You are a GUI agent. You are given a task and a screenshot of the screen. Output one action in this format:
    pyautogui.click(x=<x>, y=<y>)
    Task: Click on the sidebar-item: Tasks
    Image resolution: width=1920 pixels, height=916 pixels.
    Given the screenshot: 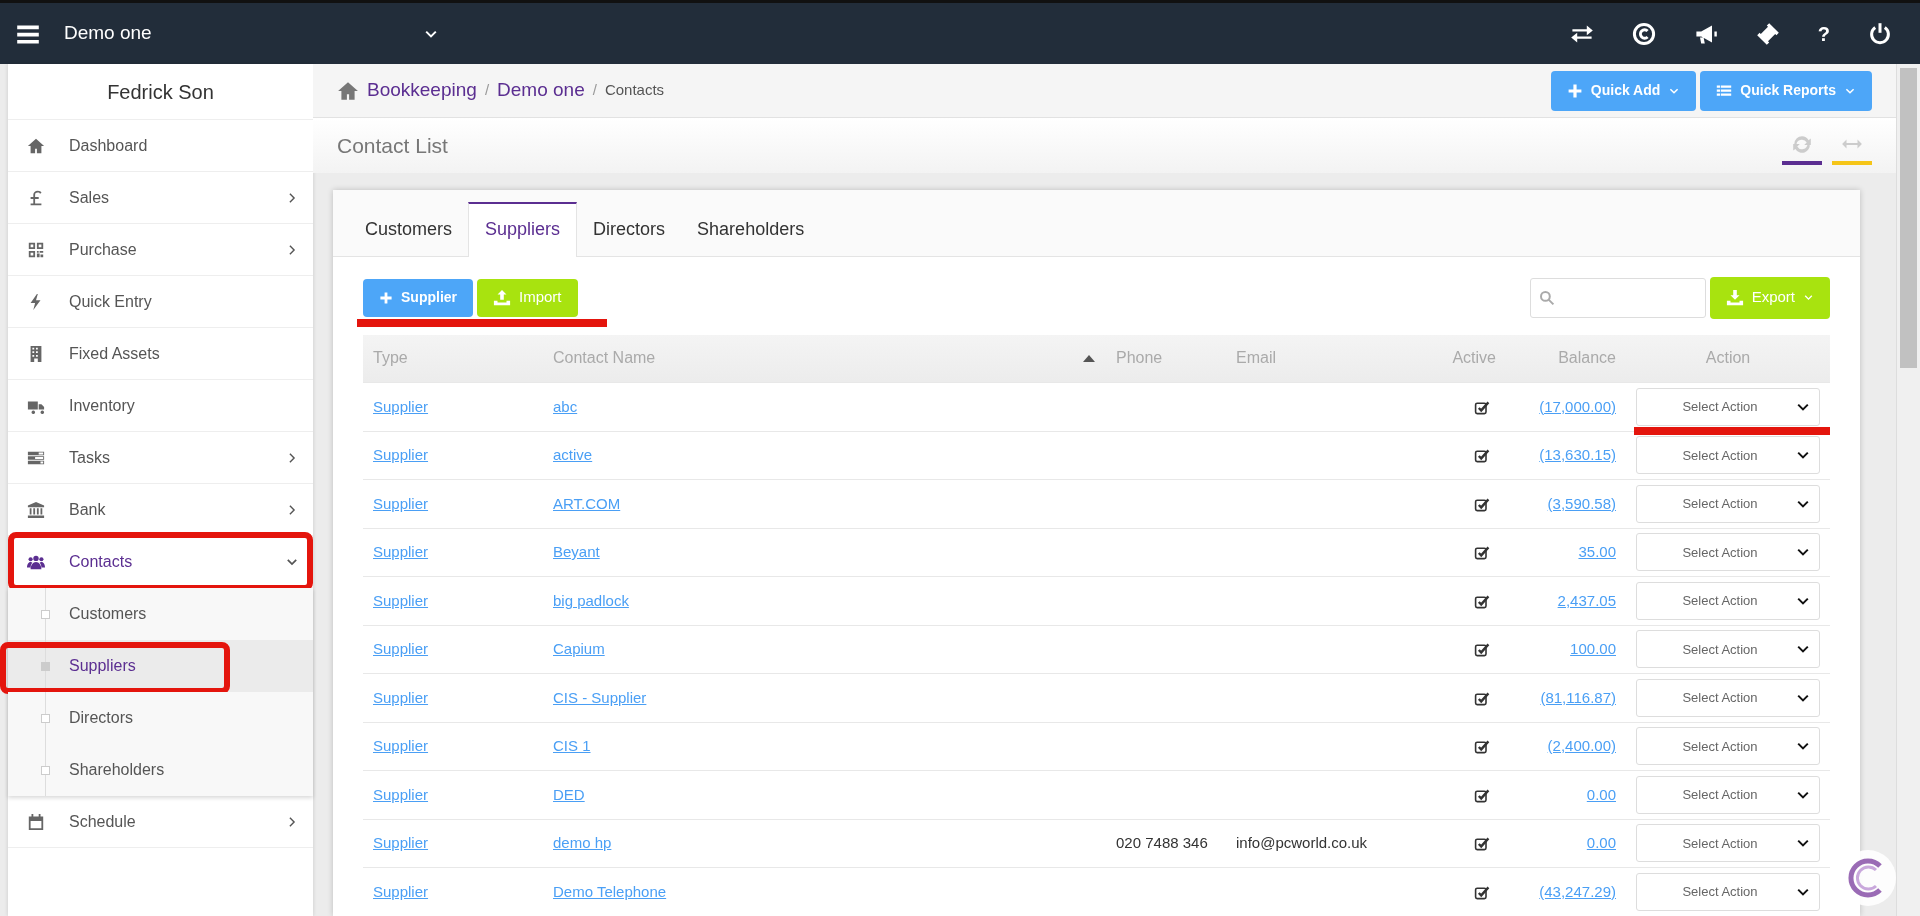 What is the action you would take?
    pyautogui.click(x=160, y=458)
    